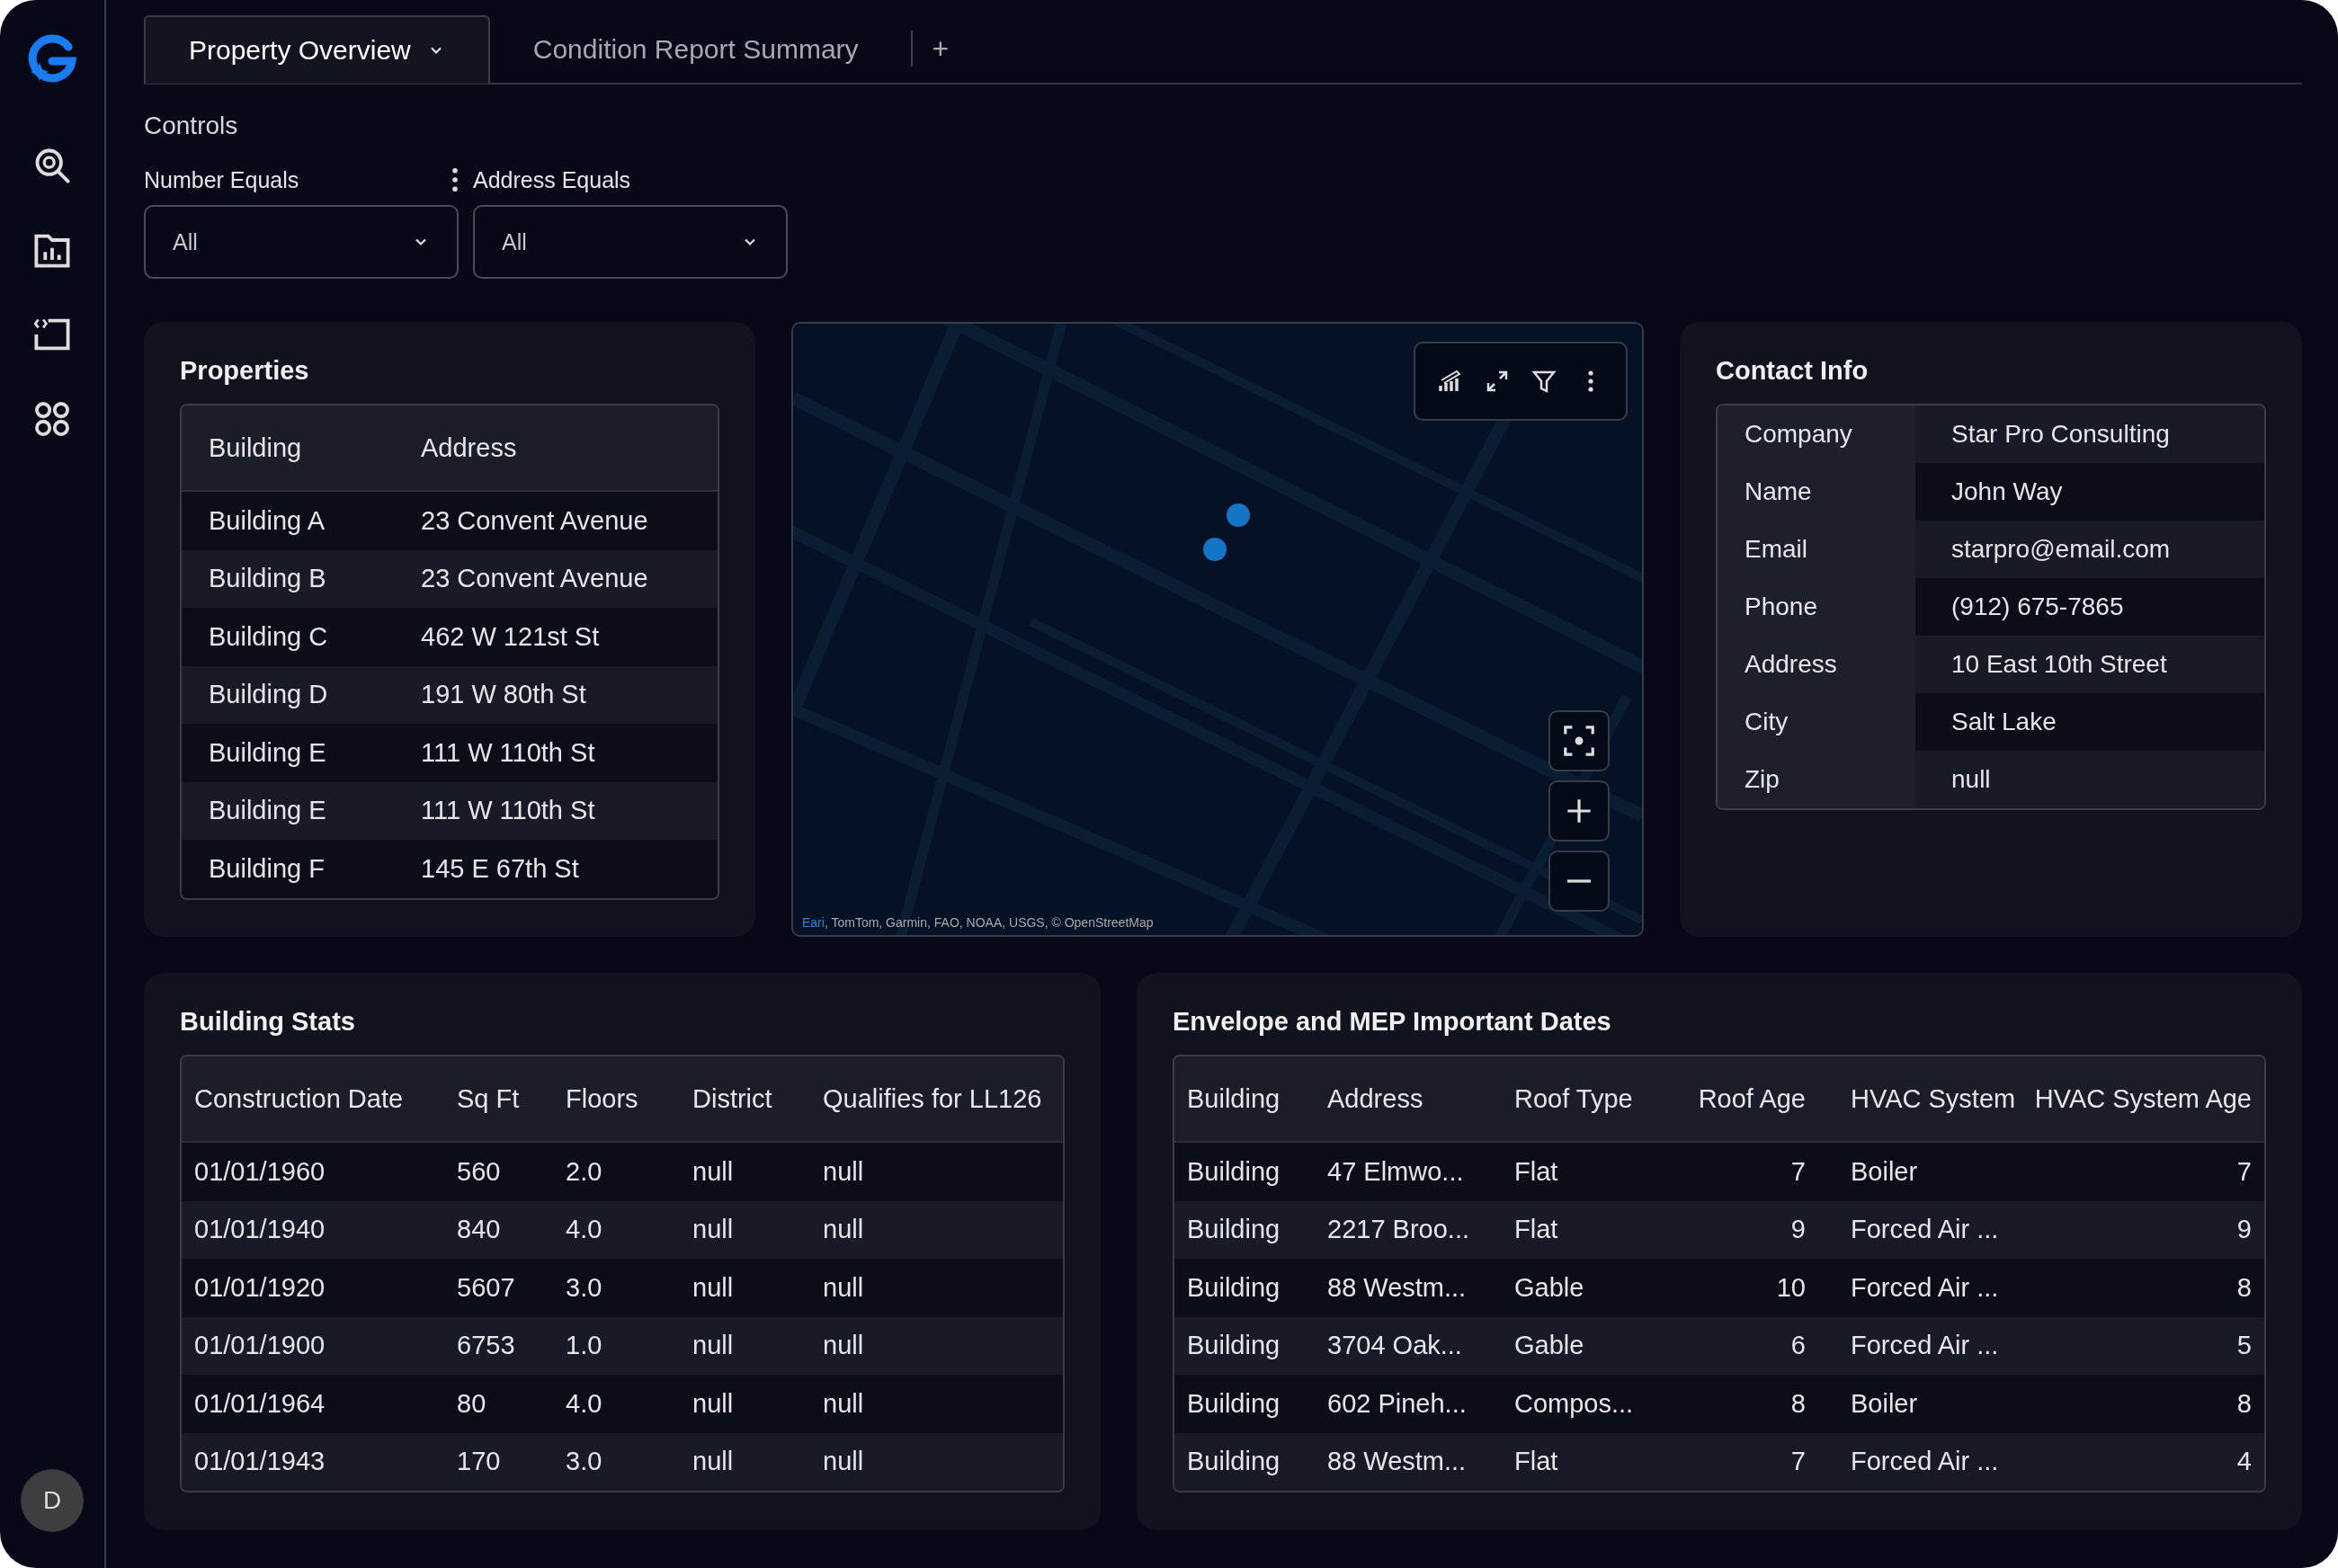 This screenshot has height=1568, width=2338. I want to click on column-header: Roof Age, so click(1752, 1099).